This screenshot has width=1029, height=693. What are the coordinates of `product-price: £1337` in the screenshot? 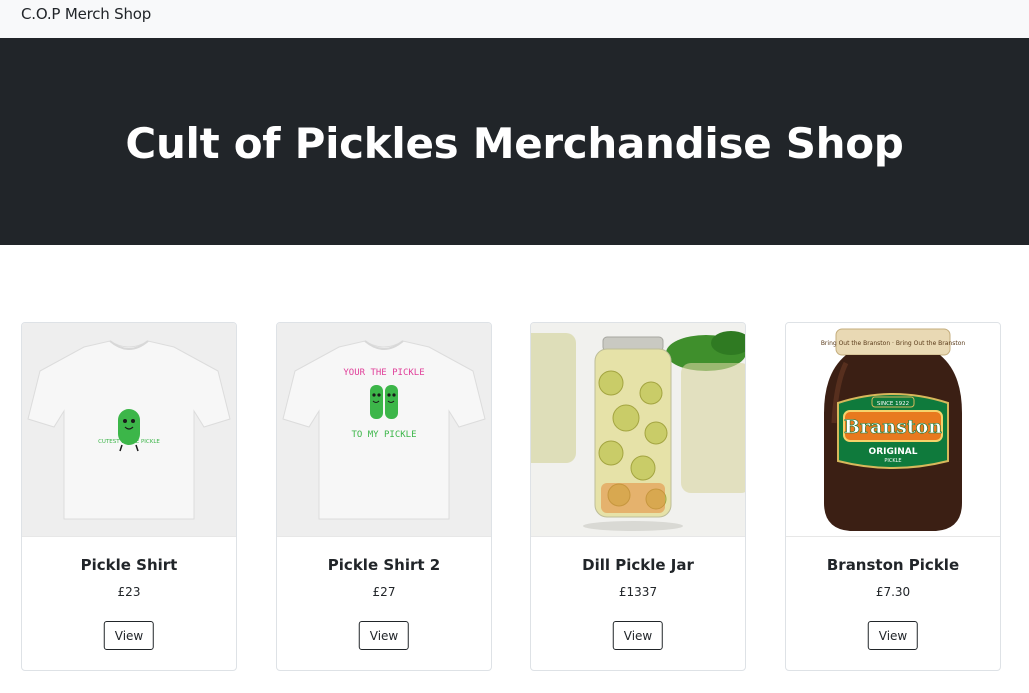 It's located at (638, 592).